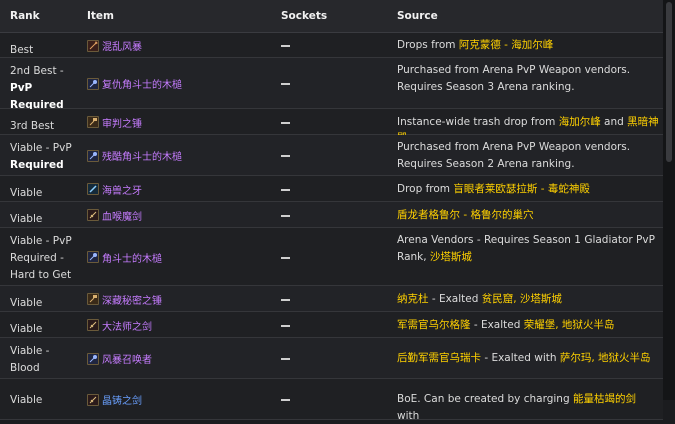 The width and height of the screenshot is (675, 424). Describe the element at coordinates (127, 325) in the screenshot. I see `item-link: 大法师之剑` at that location.